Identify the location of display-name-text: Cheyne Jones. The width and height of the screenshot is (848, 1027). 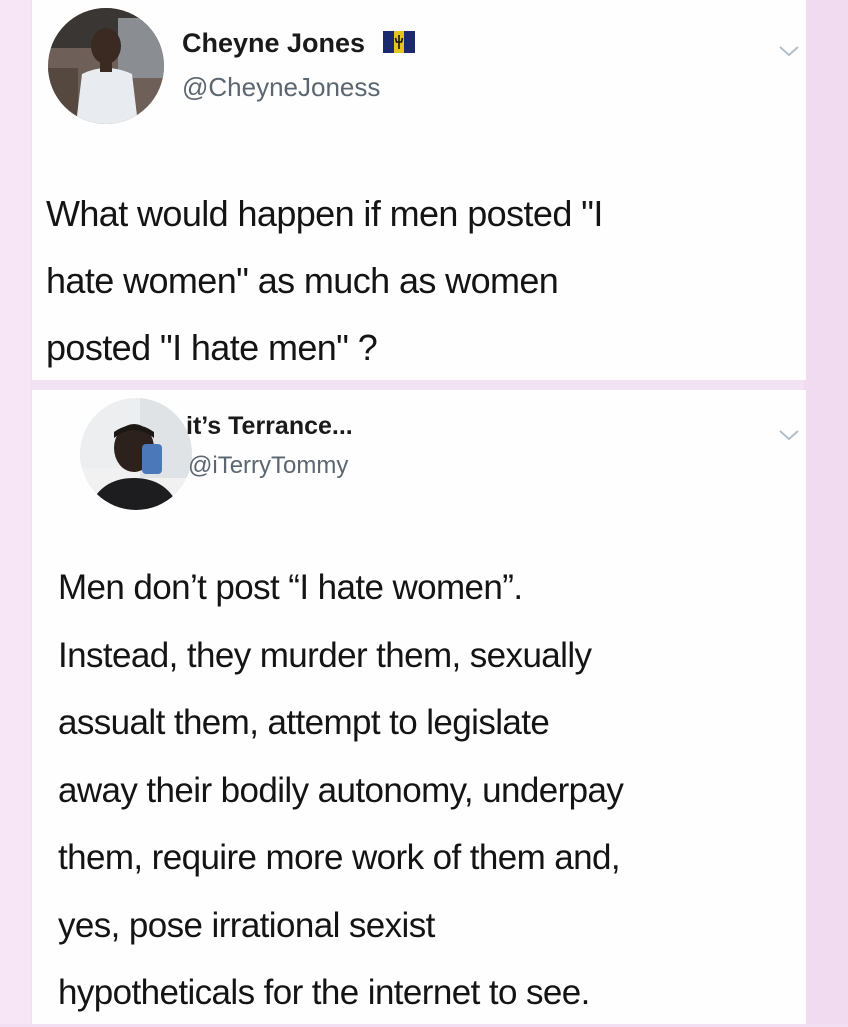
(274, 43).